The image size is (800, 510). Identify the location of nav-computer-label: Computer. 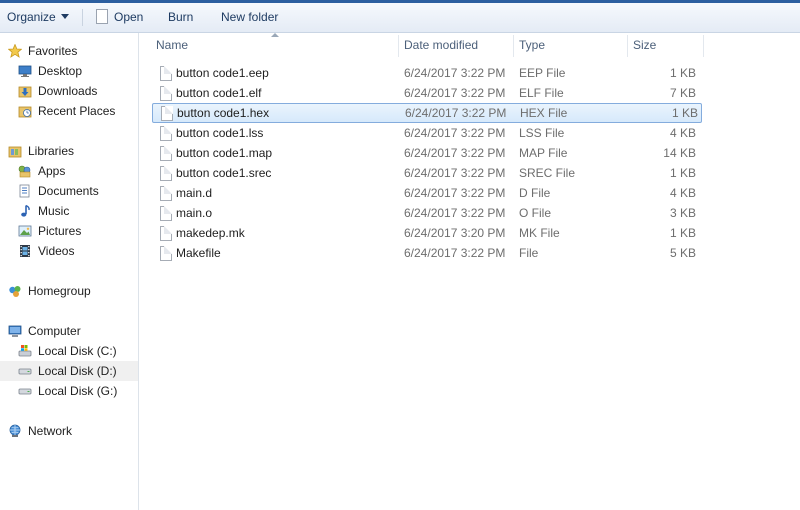
(54, 331).